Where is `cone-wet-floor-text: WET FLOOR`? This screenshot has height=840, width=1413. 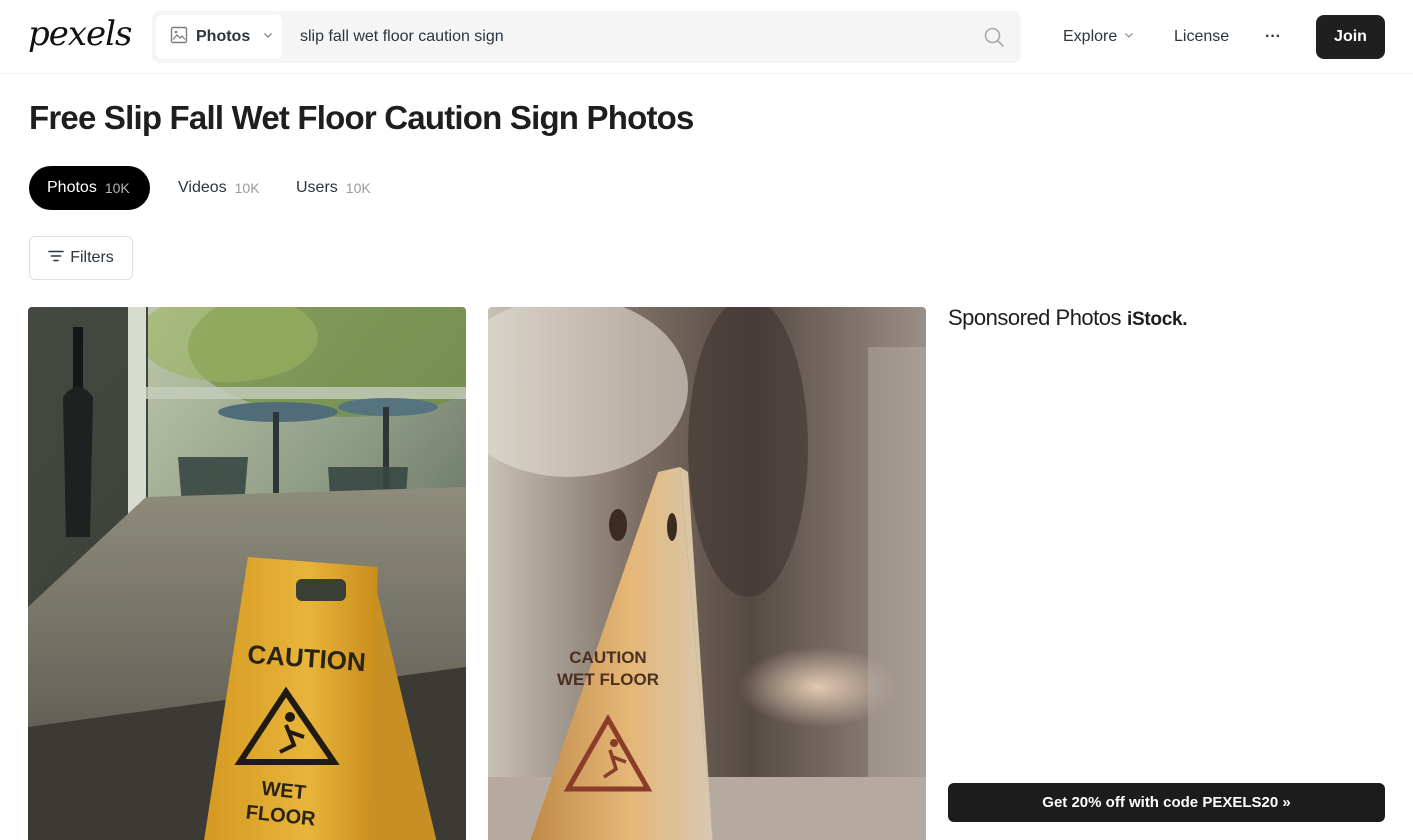
cone-wet-floor-text: WET FLOOR is located at coordinates (608, 679).